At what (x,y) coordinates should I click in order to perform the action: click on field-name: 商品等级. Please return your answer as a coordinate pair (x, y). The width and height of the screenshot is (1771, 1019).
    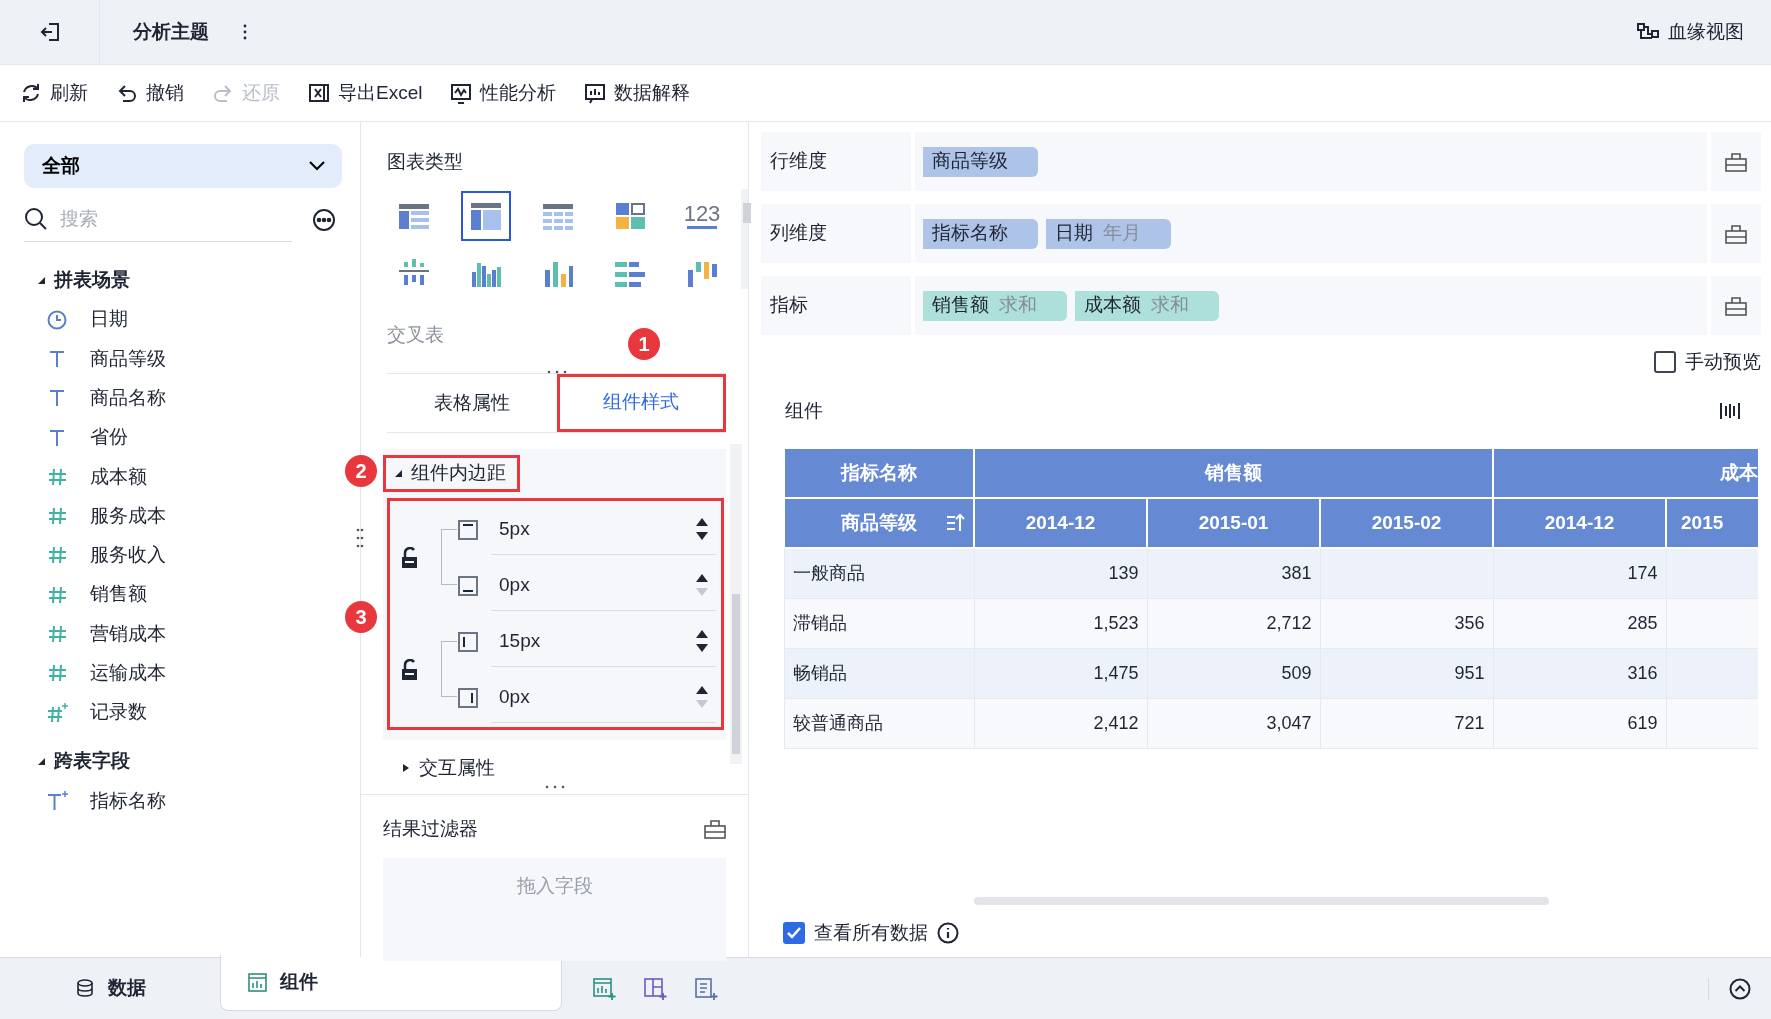
    Looking at the image, I should click on (128, 359).